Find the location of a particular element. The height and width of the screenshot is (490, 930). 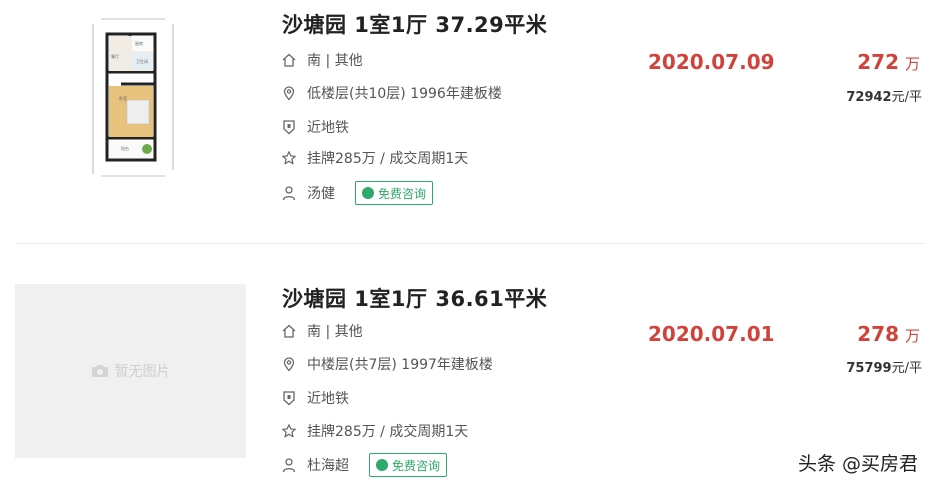

agent-row: 汤健 免费咨询 is located at coordinates (357, 193).